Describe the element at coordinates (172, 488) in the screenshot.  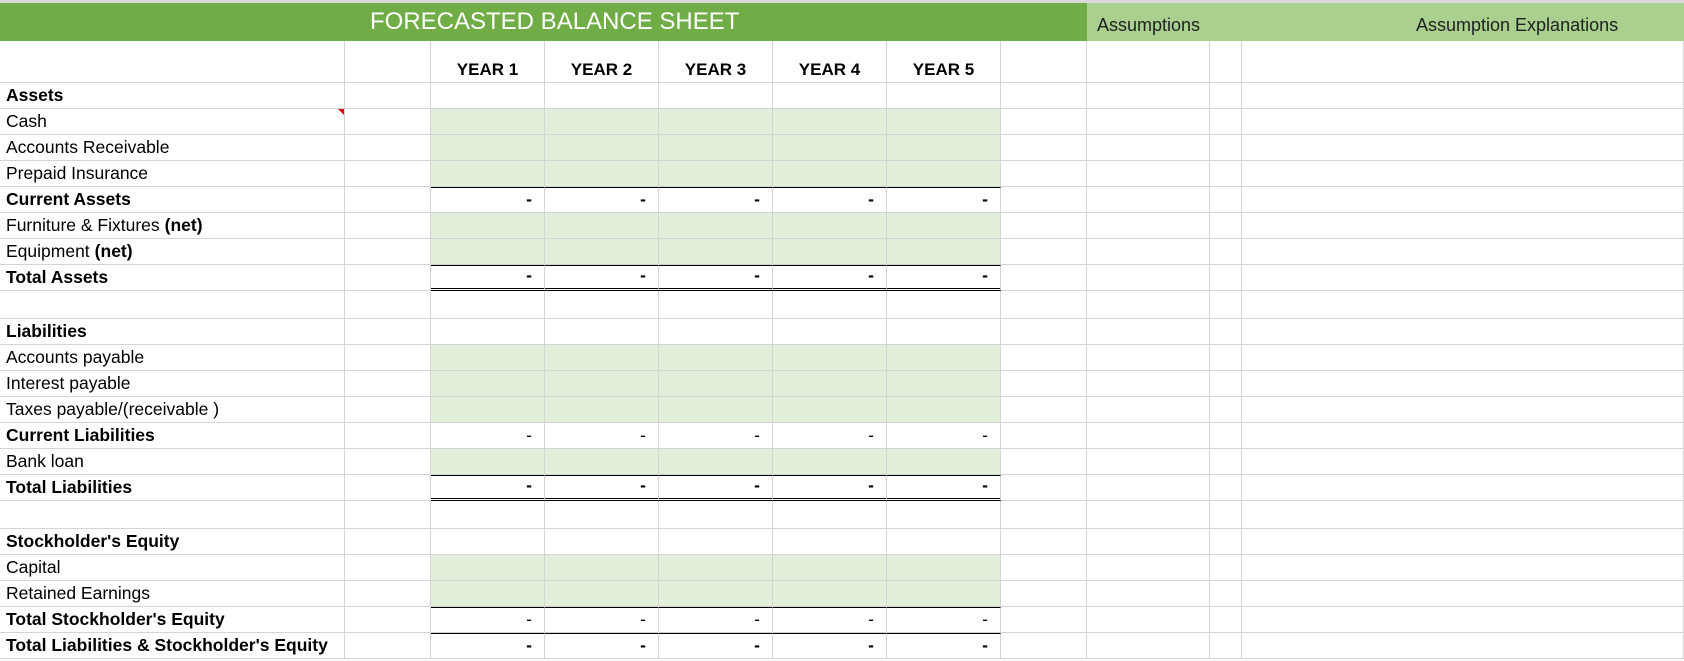
I see `row-label: Total Liabilities` at that location.